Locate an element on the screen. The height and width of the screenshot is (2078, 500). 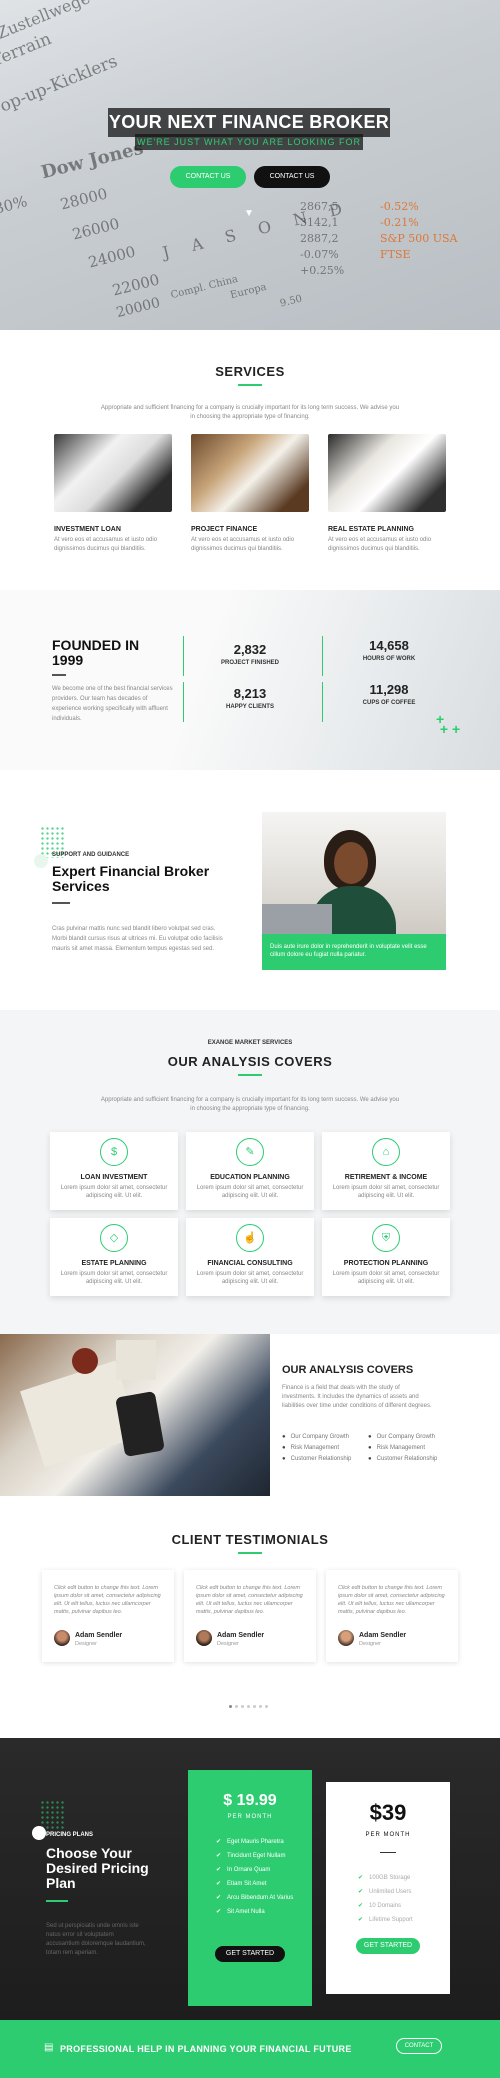
service-image-project is located at coordinates (250, 473).